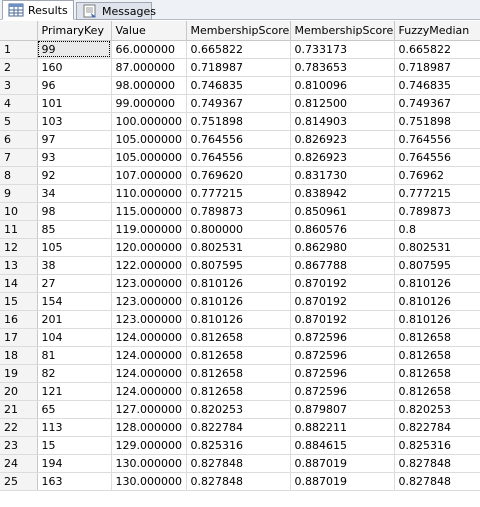 The width and height of the screenshot is (480, 507). Describe the element at coordinates (149, 49) in the screenshot. I see `value-cell: 66.000000` at that location.